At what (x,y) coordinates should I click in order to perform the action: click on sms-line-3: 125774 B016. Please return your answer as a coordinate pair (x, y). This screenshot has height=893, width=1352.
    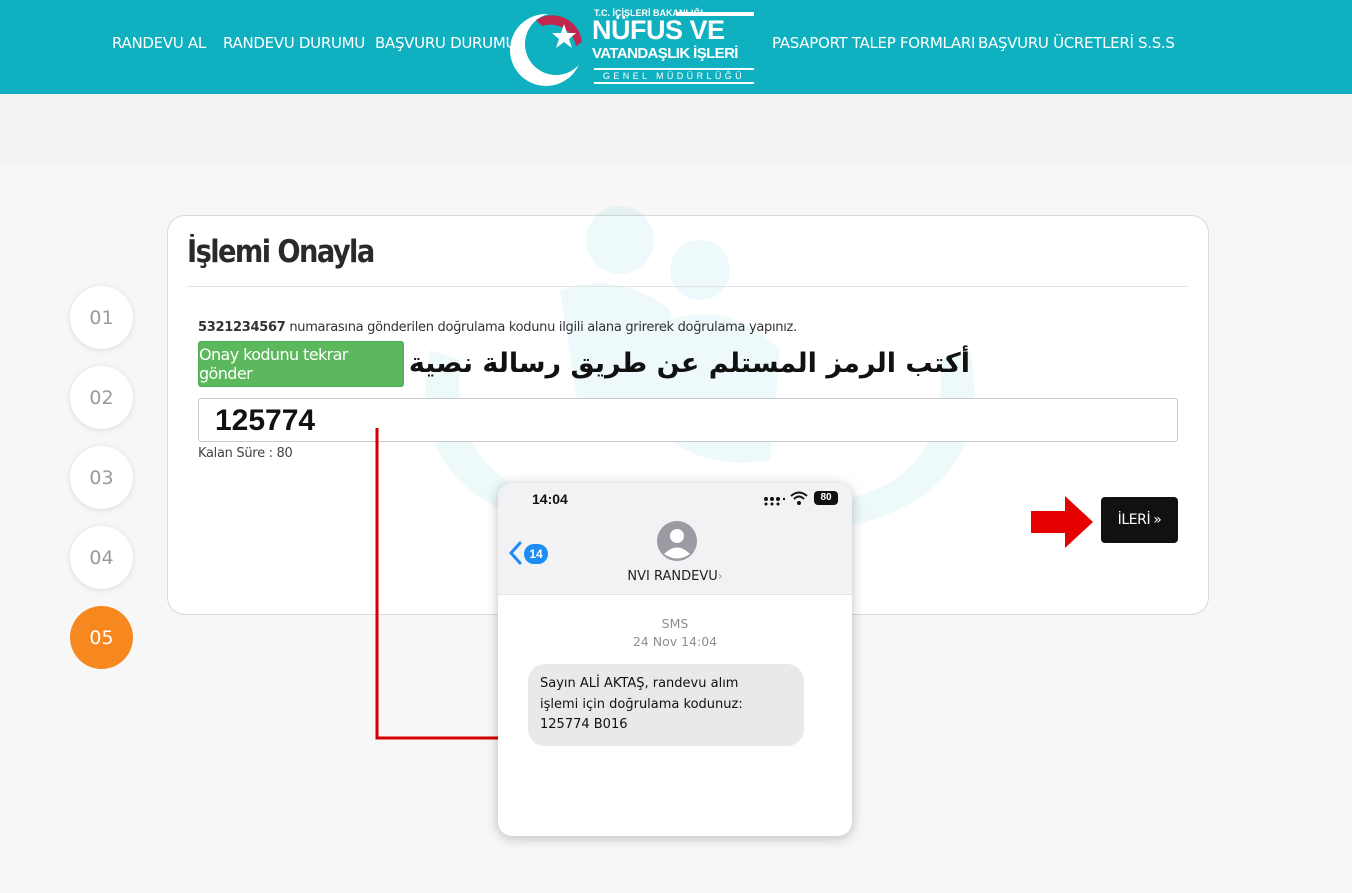
    Looking at the image, I should click on (584, 724).